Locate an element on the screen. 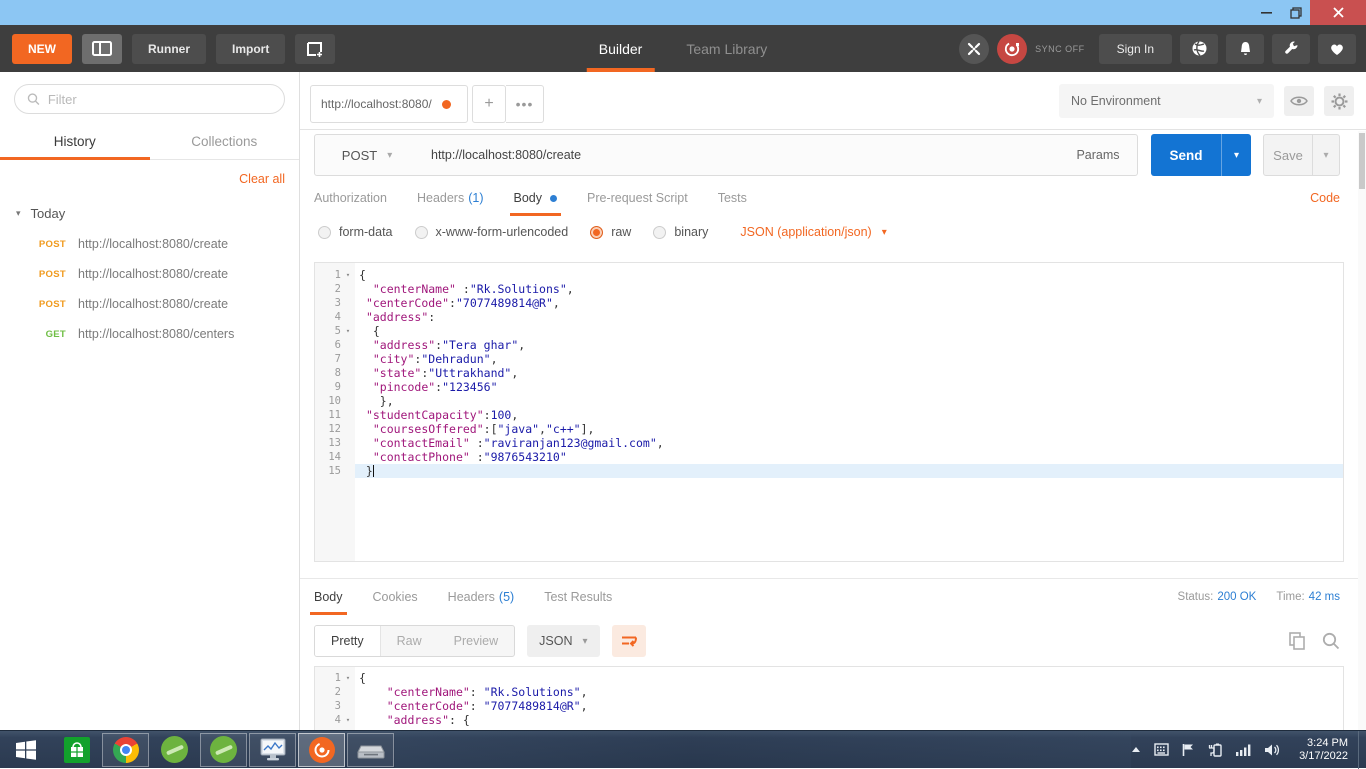 This screenshot has height=769, width=1366. sidebar-toggle-button is located at coordinates (102, 49).